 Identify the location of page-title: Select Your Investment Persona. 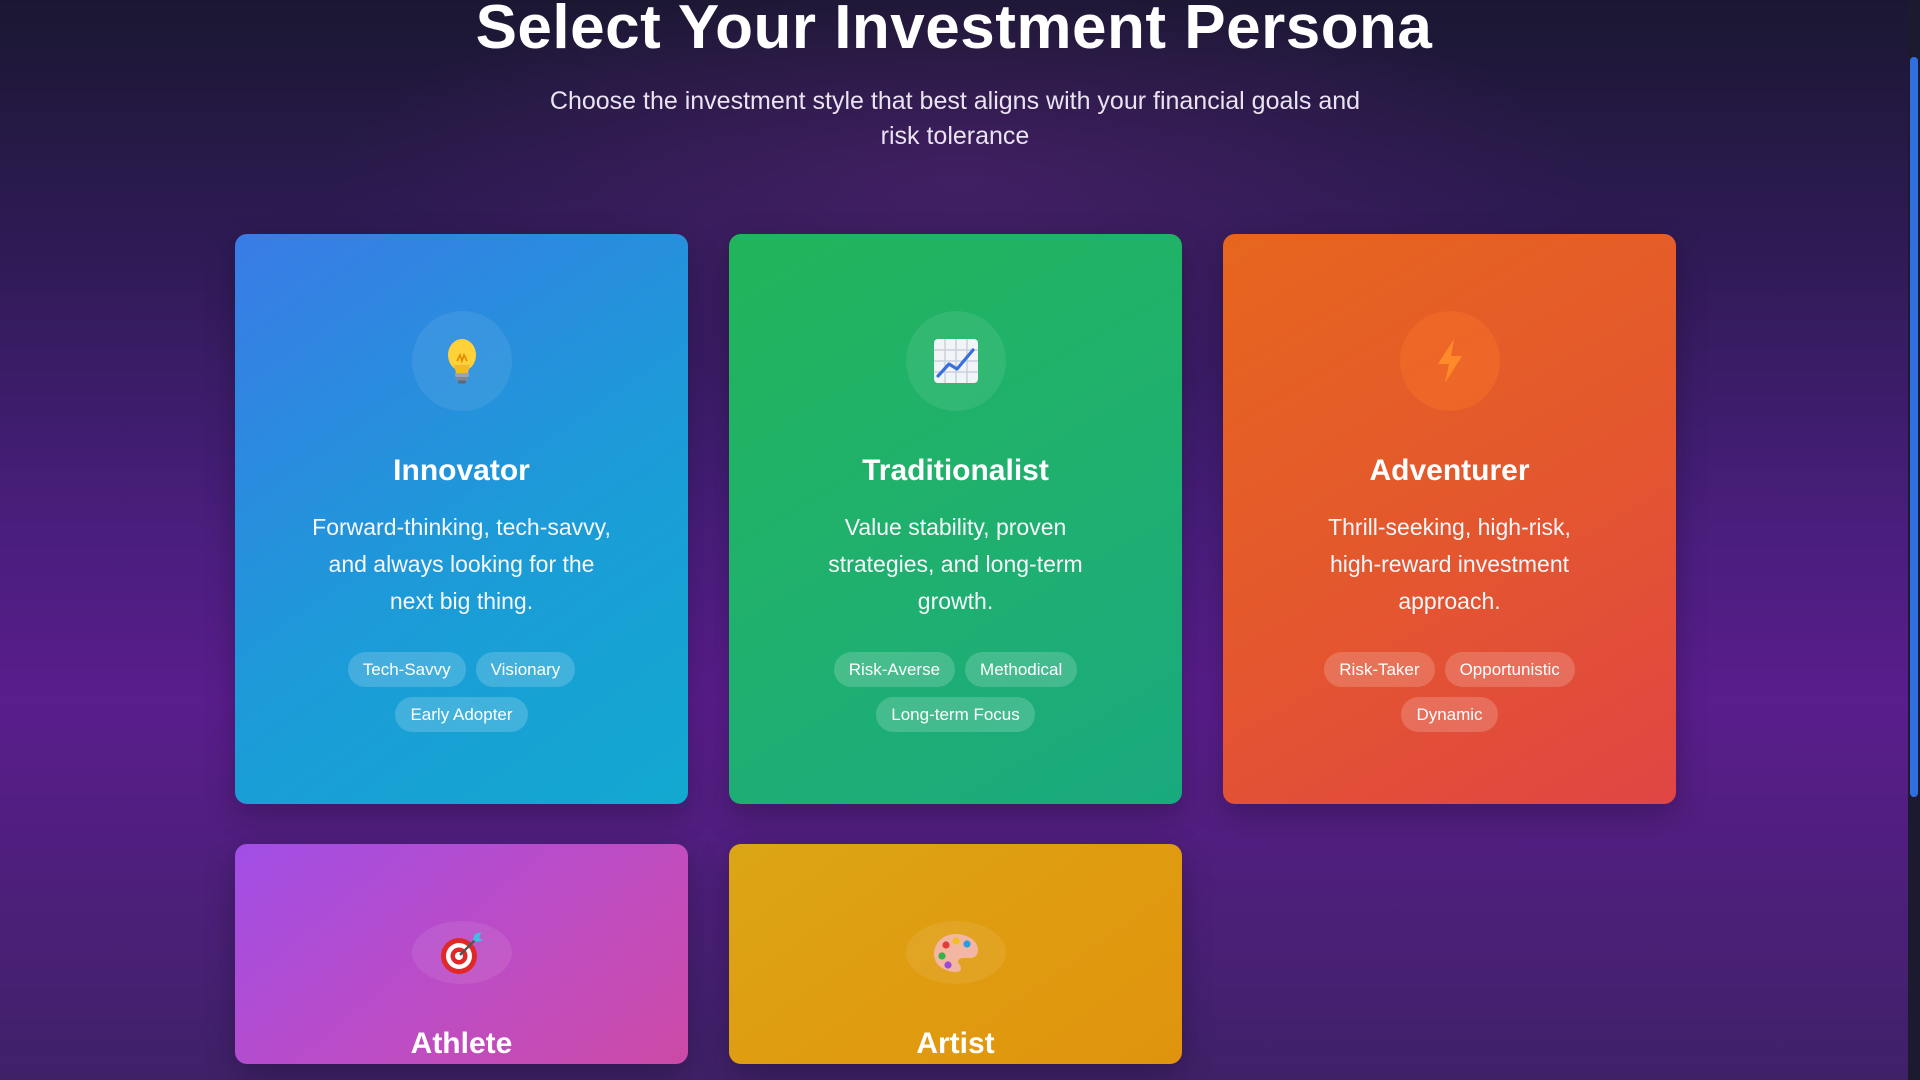
(954, 31).